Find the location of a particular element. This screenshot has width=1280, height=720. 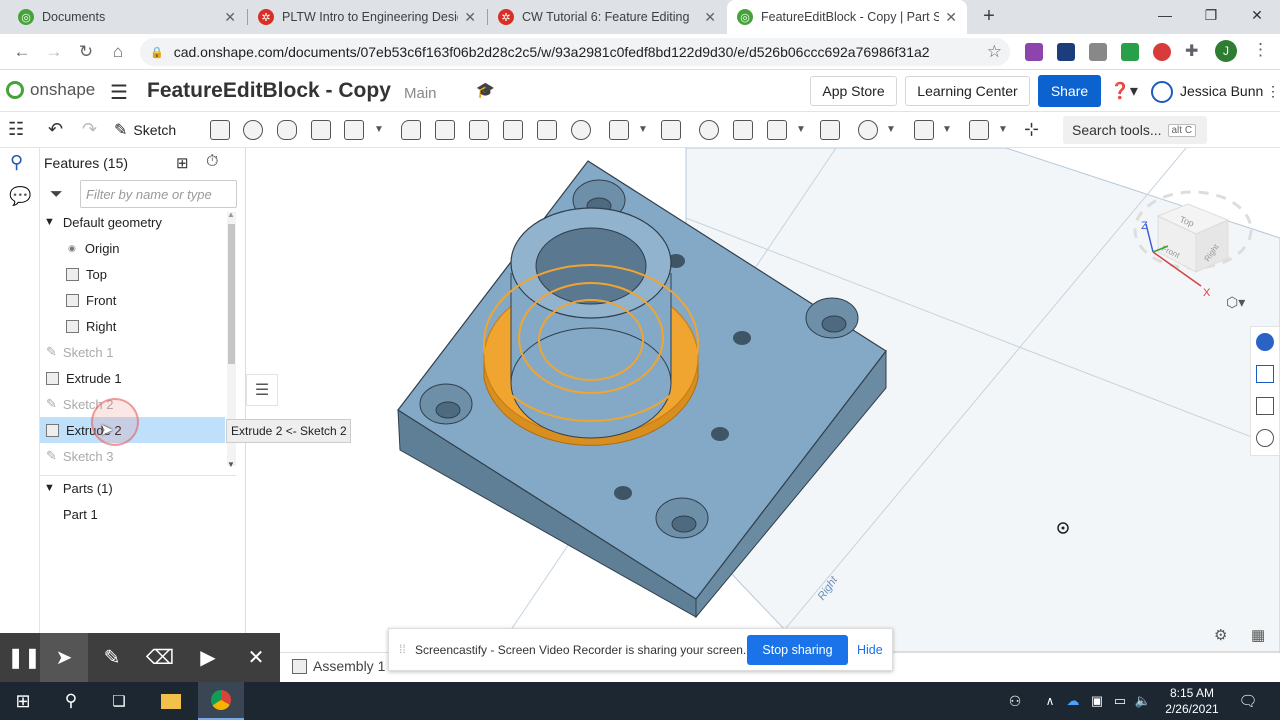

view-settings-icon: ⚙ is located at coordinates (1220, 635).